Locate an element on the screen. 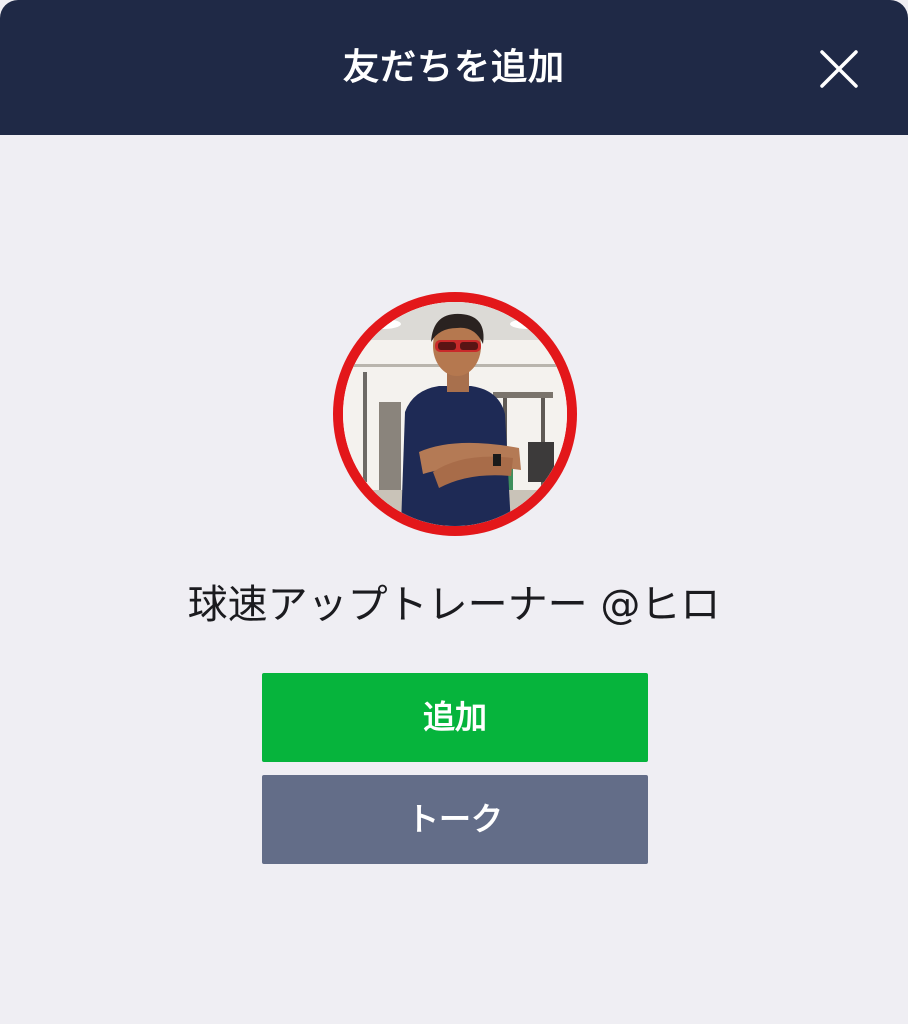  avatar is located at coordinates (455, 414).